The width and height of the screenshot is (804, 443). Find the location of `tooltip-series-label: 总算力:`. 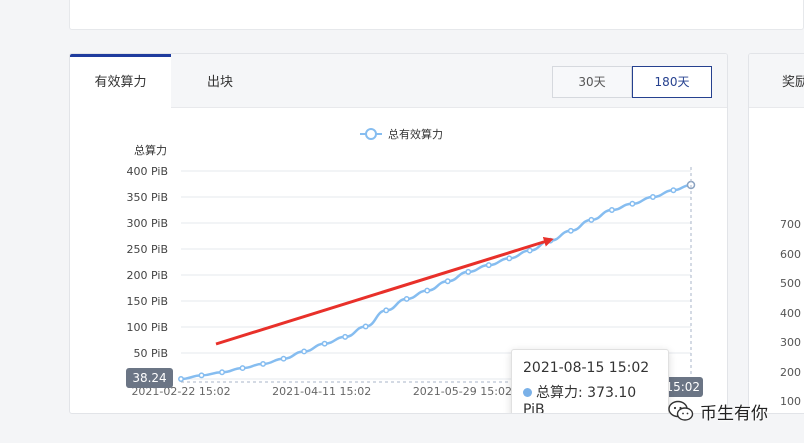

tooltip-series-label: 总算力: is located at coordinates (559, 393).